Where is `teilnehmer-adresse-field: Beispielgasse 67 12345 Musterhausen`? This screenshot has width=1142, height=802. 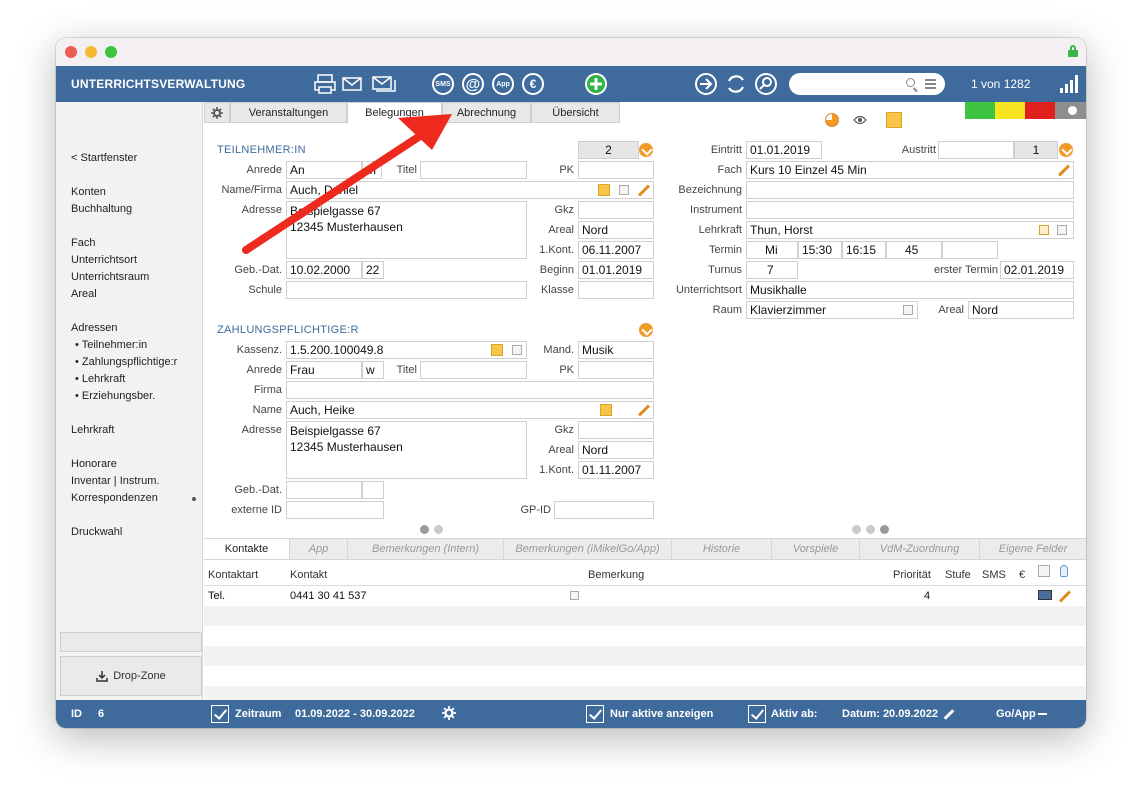
teilnehmer-adresse-field: Beispielgasse 67 12345 Musterhausen is located at coordinates (406, 230).